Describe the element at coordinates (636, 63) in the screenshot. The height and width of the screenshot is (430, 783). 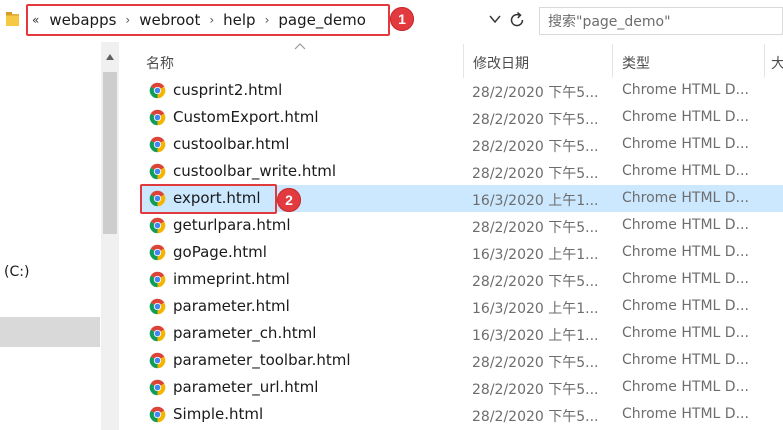
I see `column-header-type: 类型` at that location.